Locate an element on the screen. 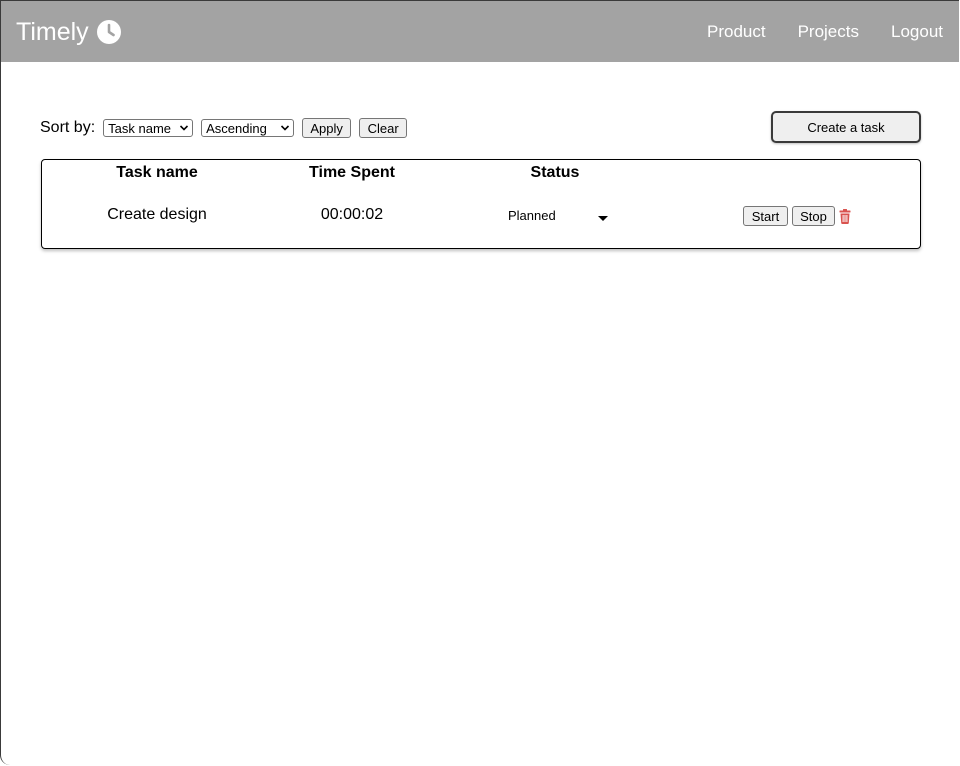 Image resolution: width=960 pixels, height=766 pixels. row-actions: Start Stop is located at coordinates (797, 216).